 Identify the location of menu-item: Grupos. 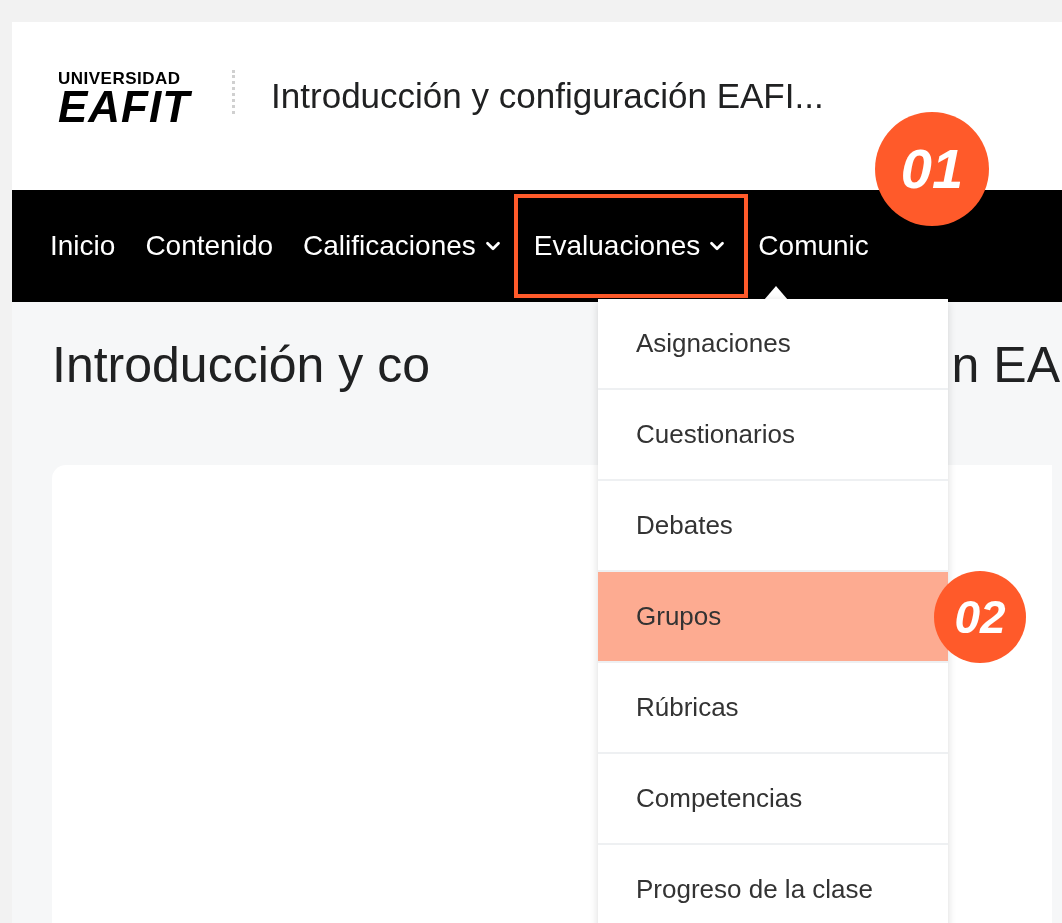
(773, 617).